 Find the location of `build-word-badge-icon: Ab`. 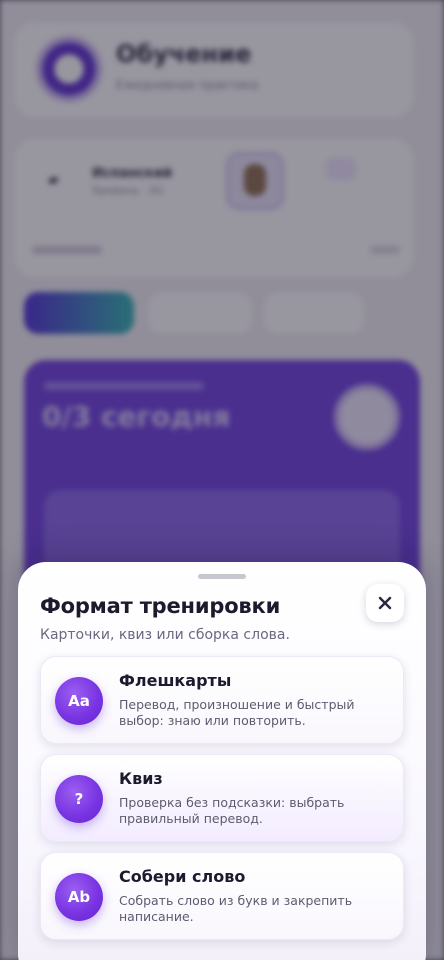

build-word-badge-icon: Ab is located at coordinates (79, 897).